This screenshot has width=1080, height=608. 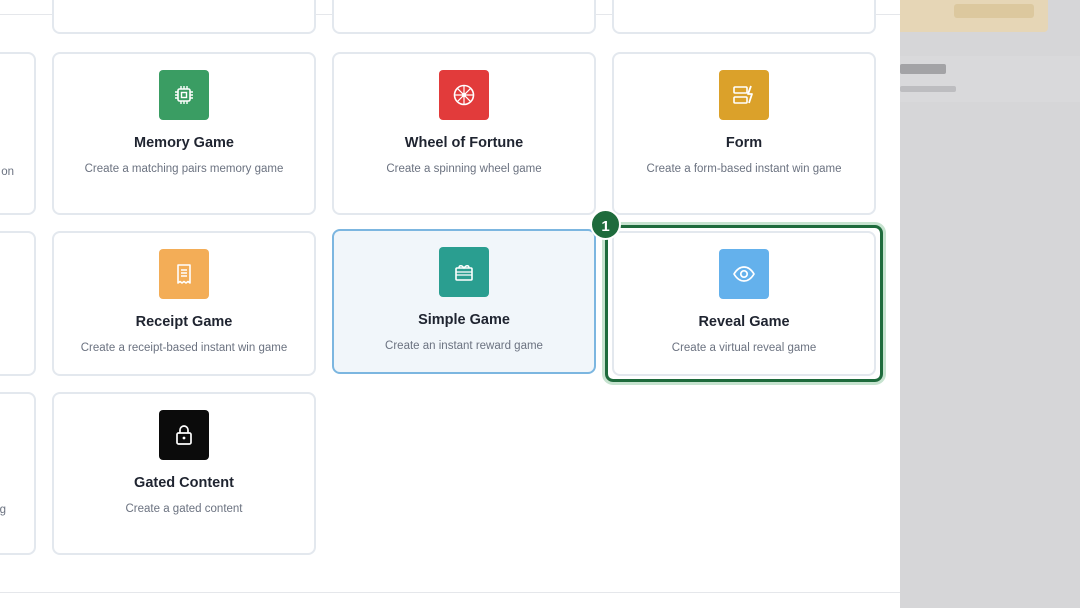 I want to click on lock-icon, so click(x=184, y=435).